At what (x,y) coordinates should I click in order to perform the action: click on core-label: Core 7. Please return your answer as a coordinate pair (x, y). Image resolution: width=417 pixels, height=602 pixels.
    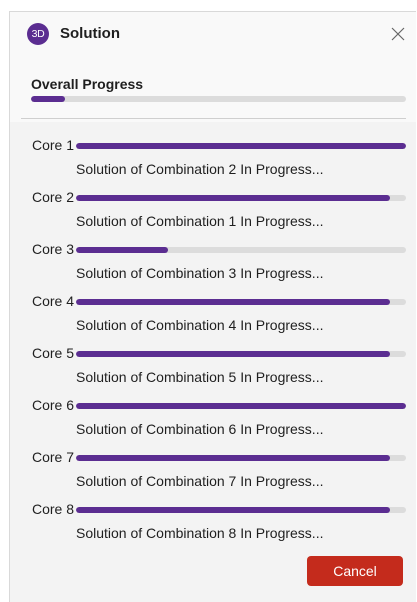
    Looking at the image, I should click on (53, 457).